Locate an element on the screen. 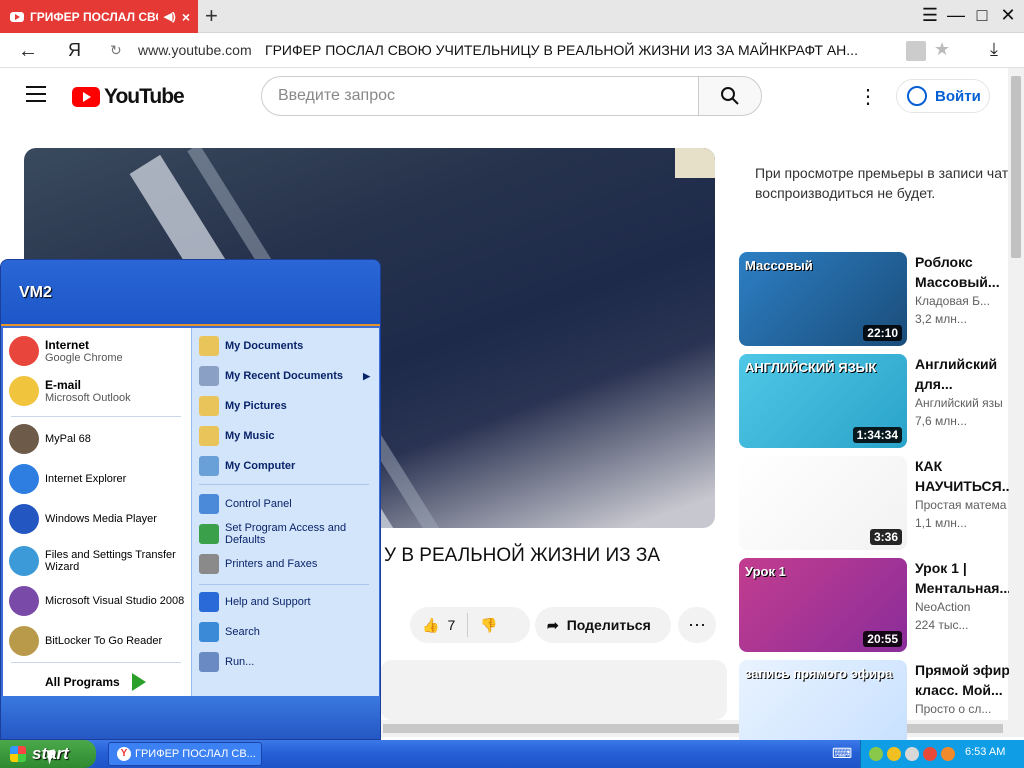 Image resolution: width=1024 pixels, height=768 pixels. download-icon: ⤓ is located at coordinates (994, 49).